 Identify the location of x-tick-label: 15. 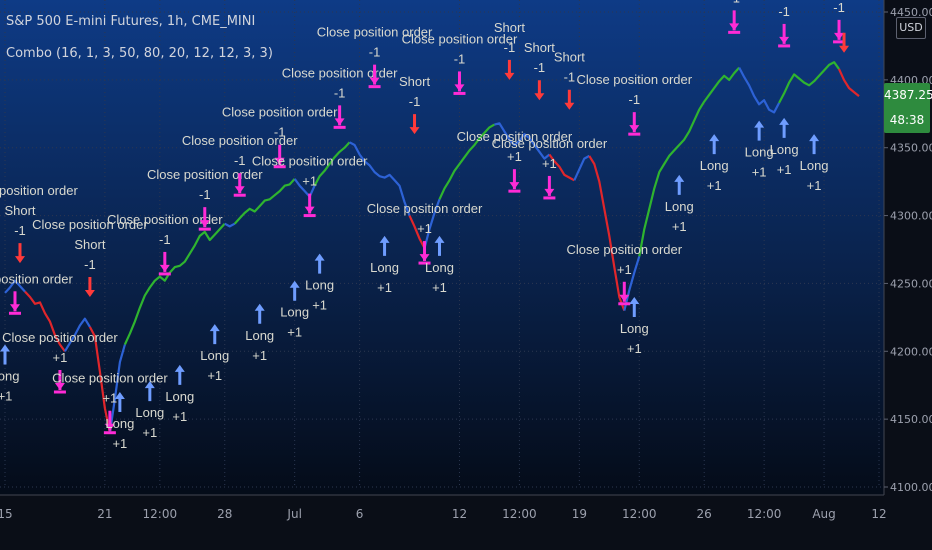
(6, 514).